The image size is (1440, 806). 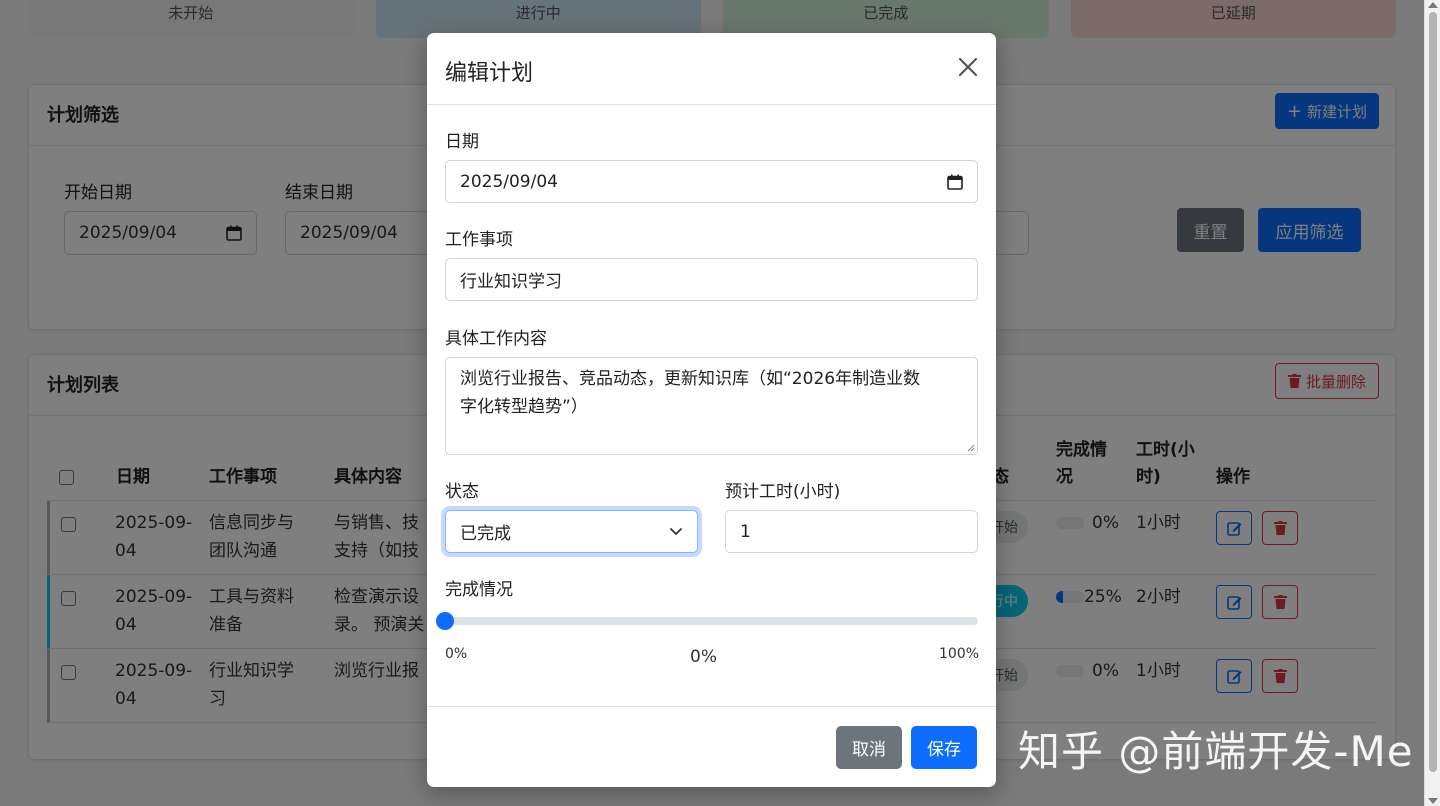 What do you see at coordinates (445, 621) in the screenshot?
I see `progress-slider-thumb` at bounding box center [445, 621].